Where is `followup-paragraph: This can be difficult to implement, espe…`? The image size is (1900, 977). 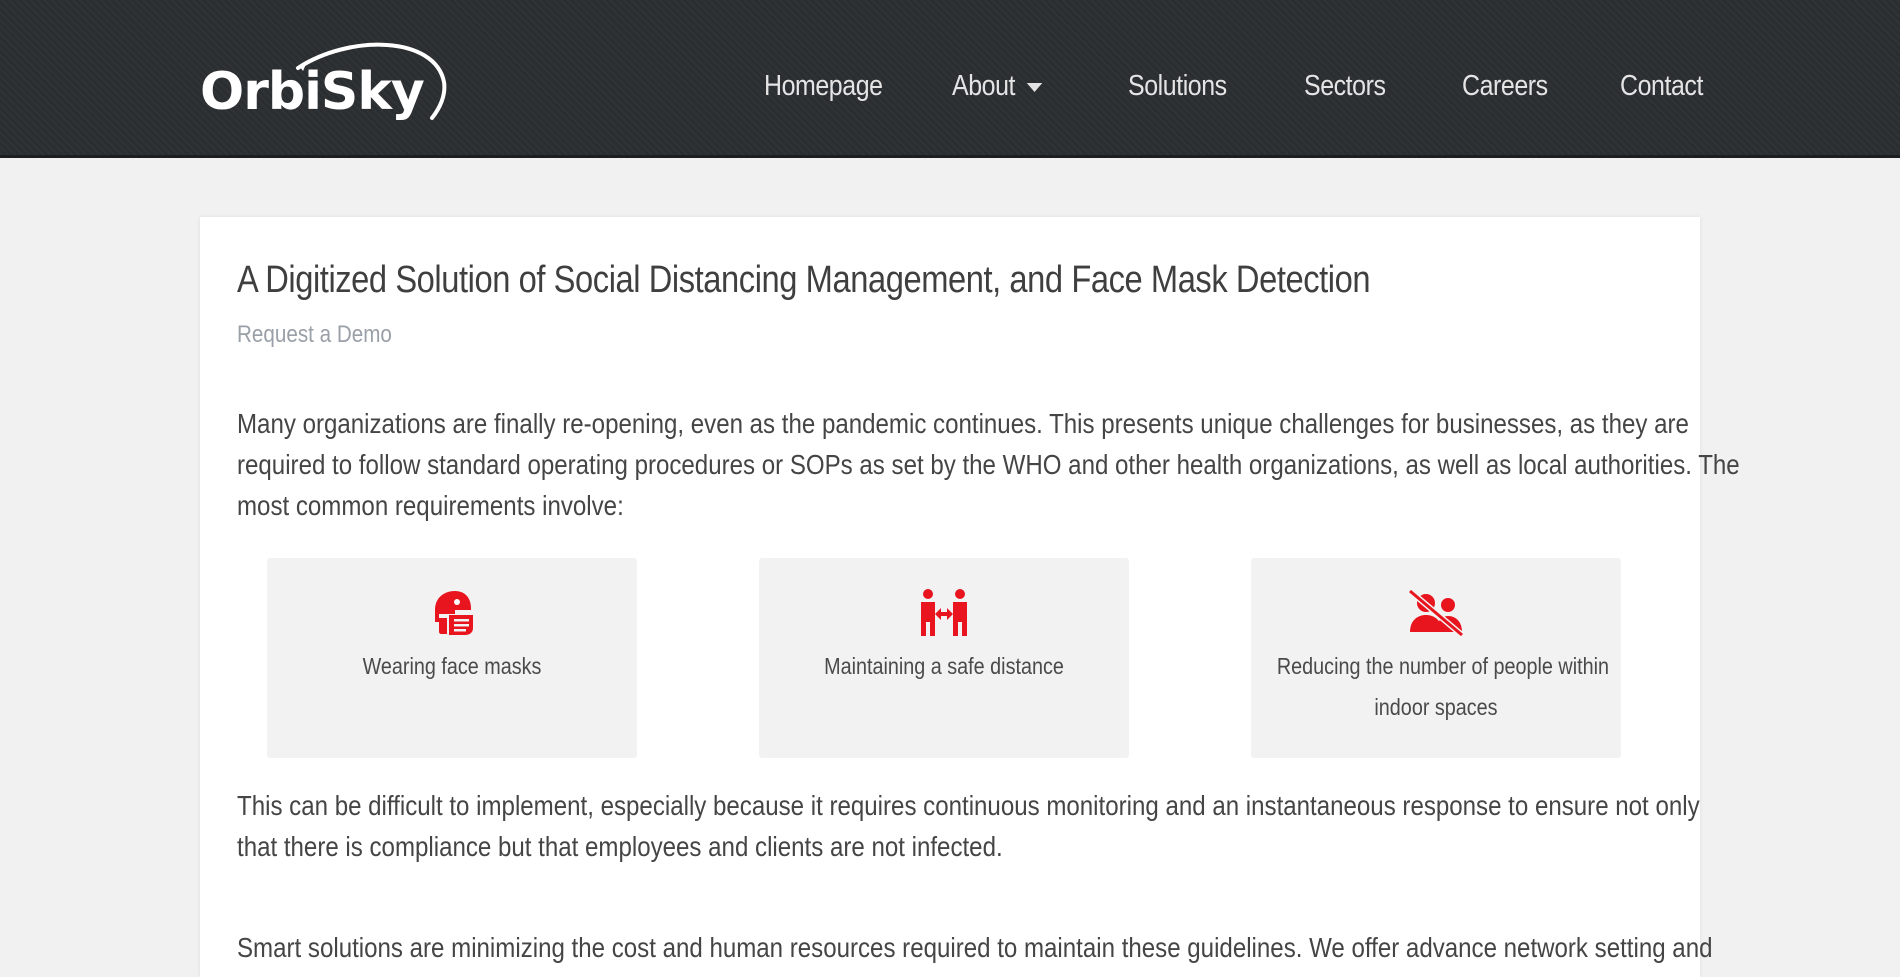
followup-paragraph: This can be difficult to implement, espe… is located at coordinates (968, 826).